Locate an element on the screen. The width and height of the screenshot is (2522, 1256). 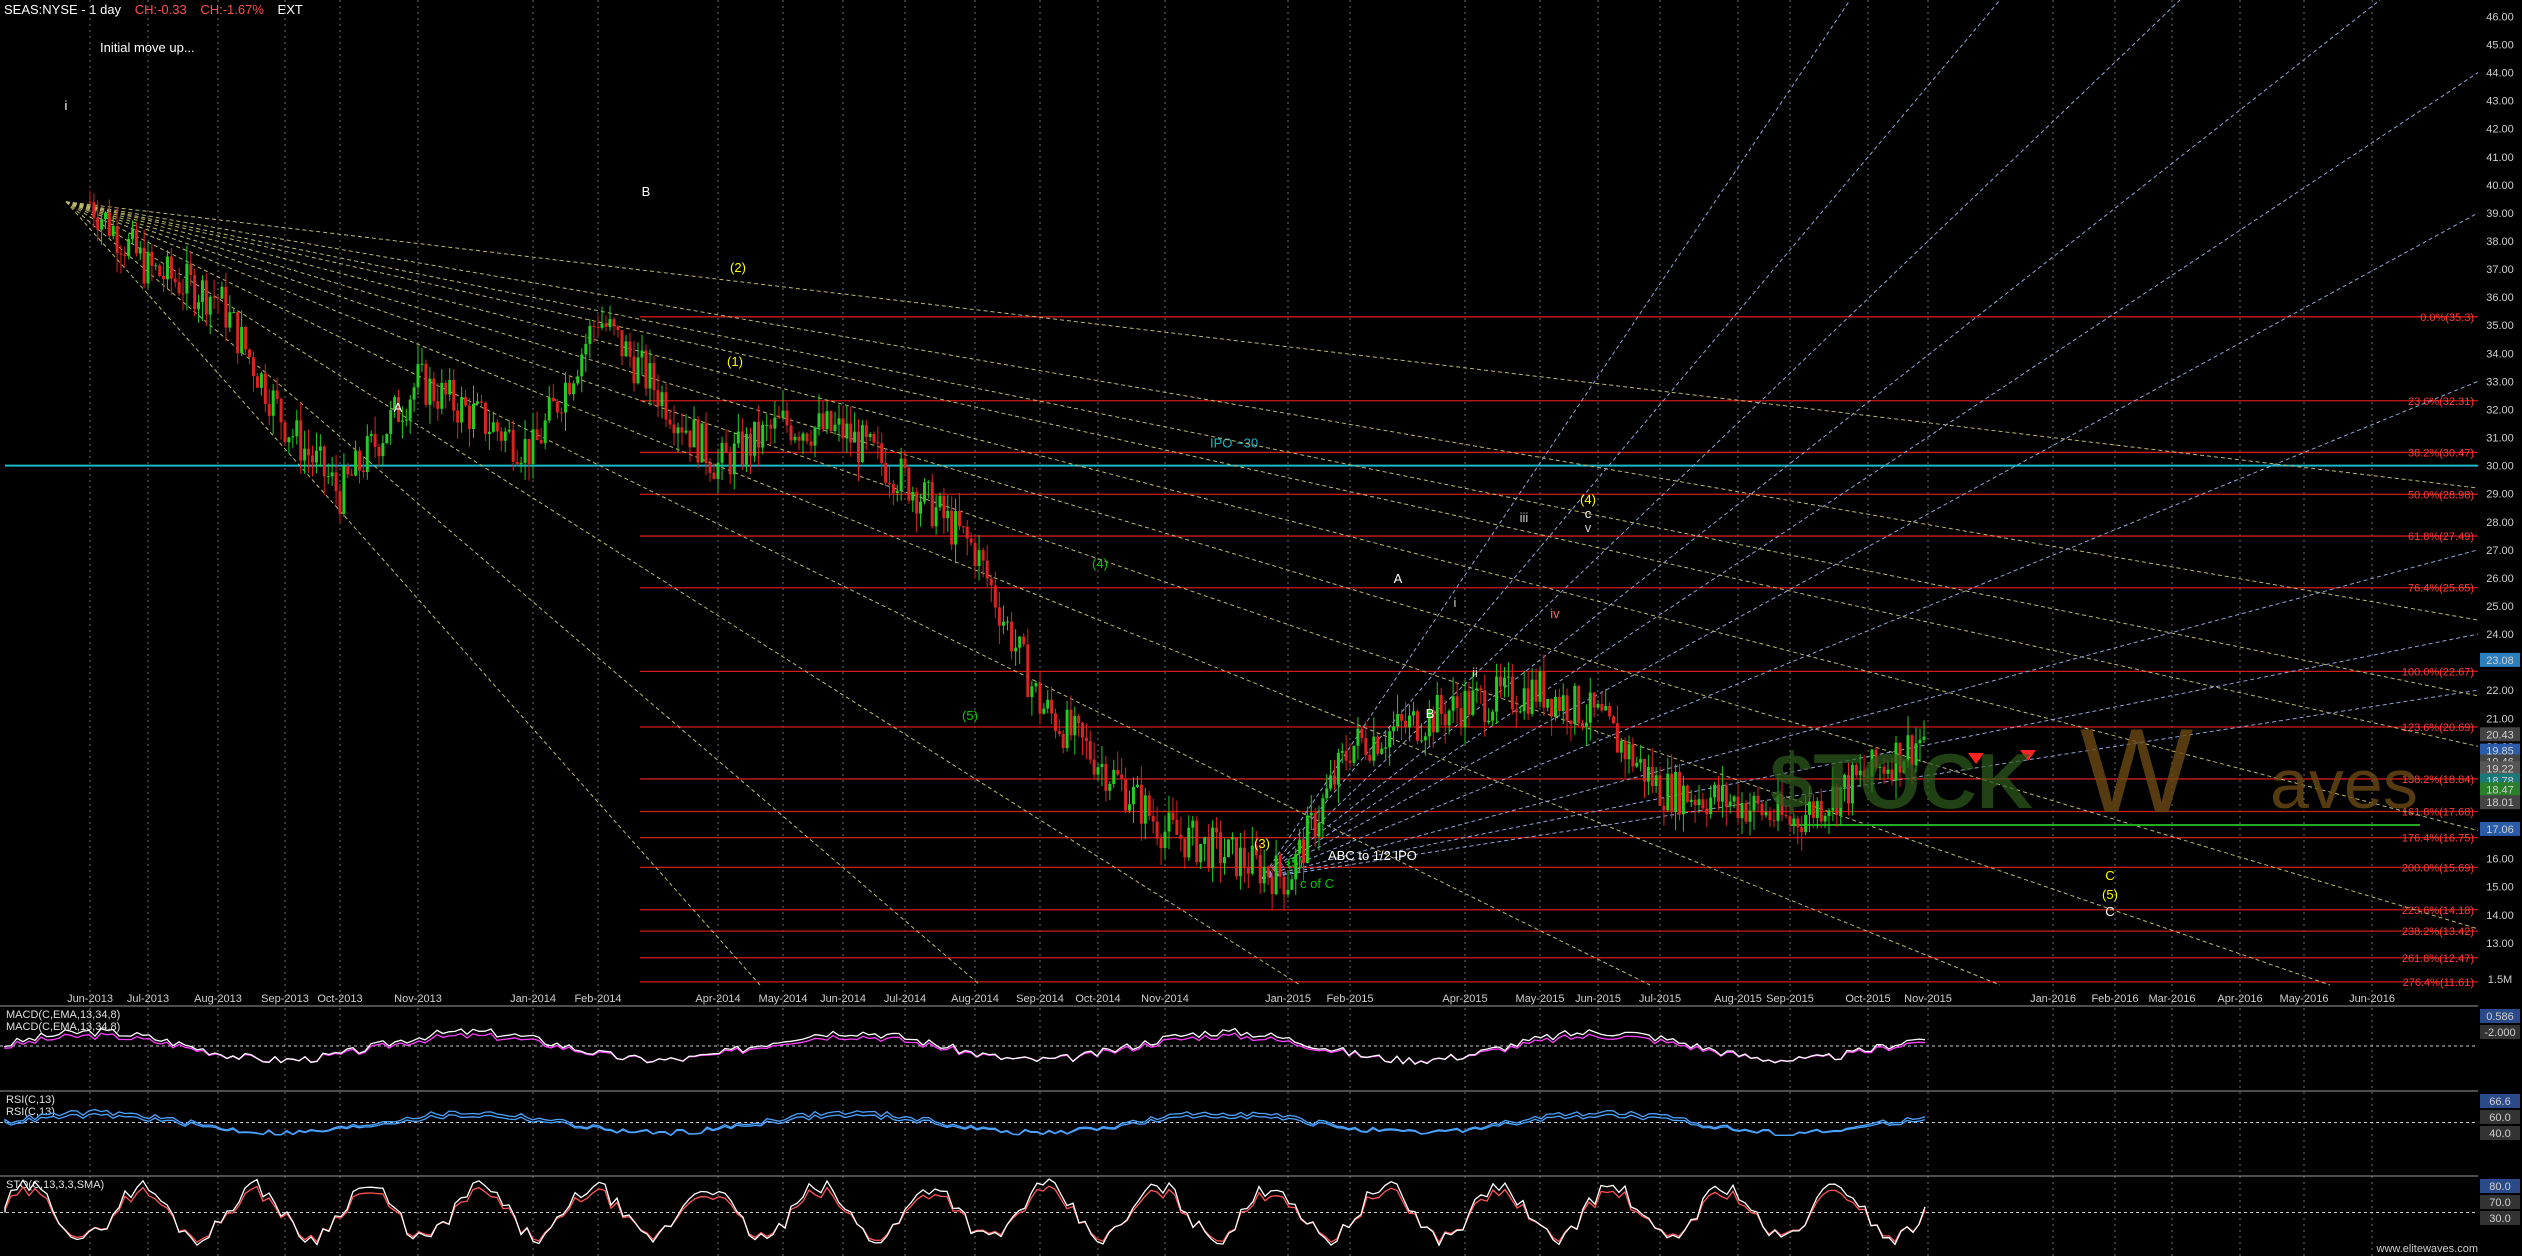
fib-level-label: 38.2%(30.47) is located at coordinates (2441, 453).